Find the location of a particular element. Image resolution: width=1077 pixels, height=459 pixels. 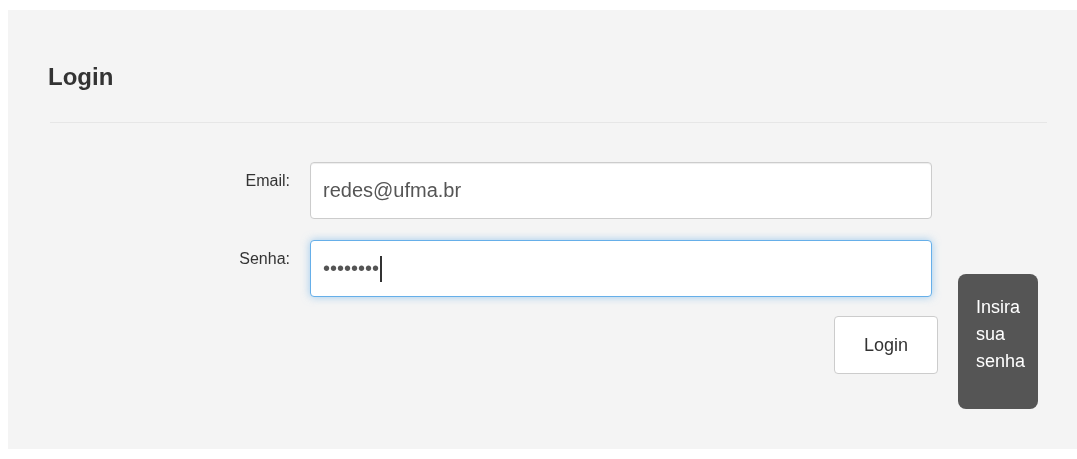

input-field: redes@ufma.br is located at coordinates (621, 190).